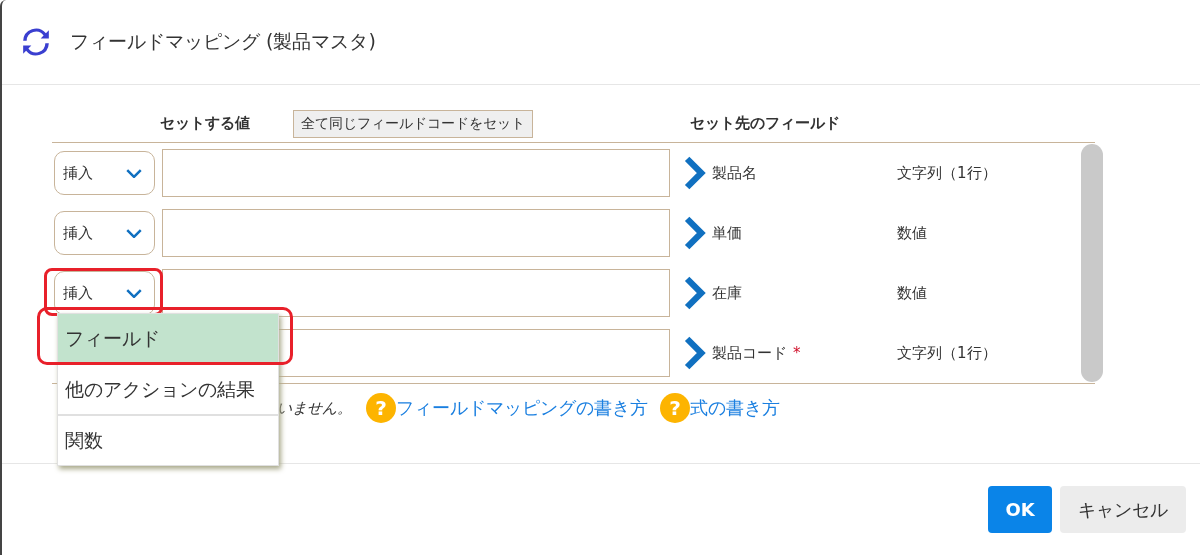  I want to click on note-text: いません。, so click(314, 408).